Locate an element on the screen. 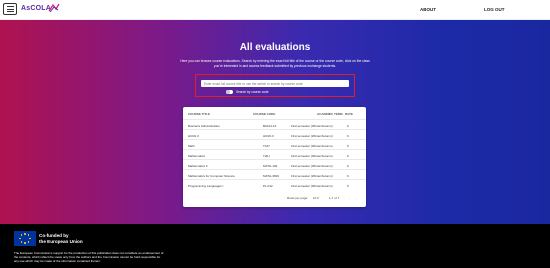 The height and width of the screenshot is (268, 550). search-highlight-box: Search by course code is located at coordinates (275, 85).